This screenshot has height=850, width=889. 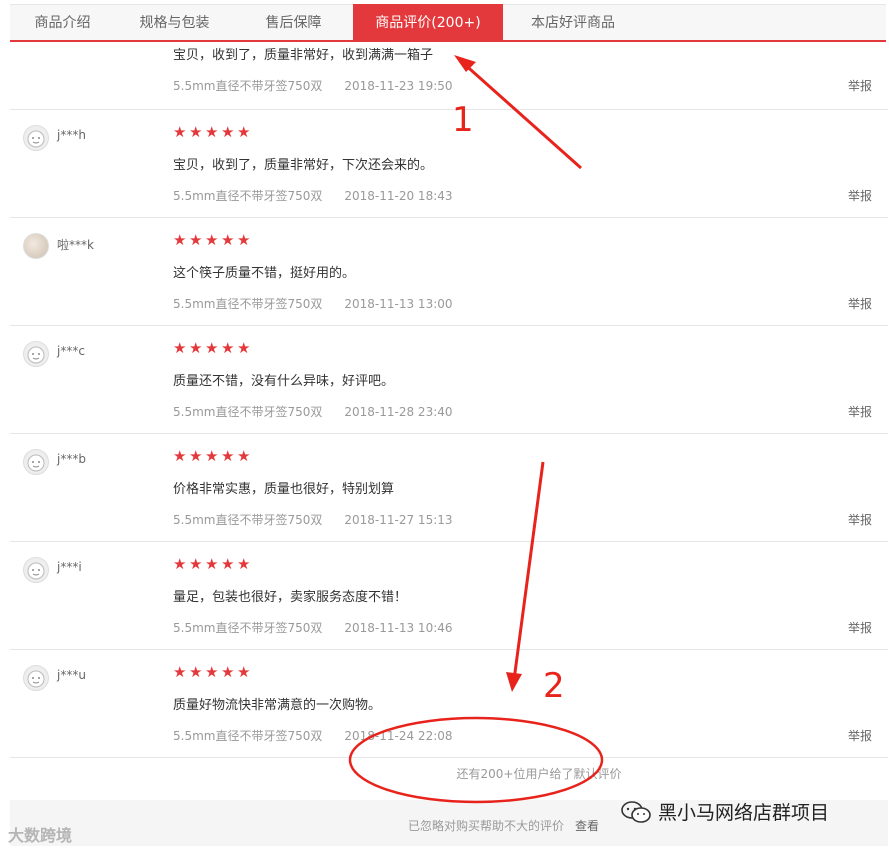 I want to click on review-meta: 5.5mm直径不带牙签750双 2018-11-13 10:46, so click(x=313, y=627).